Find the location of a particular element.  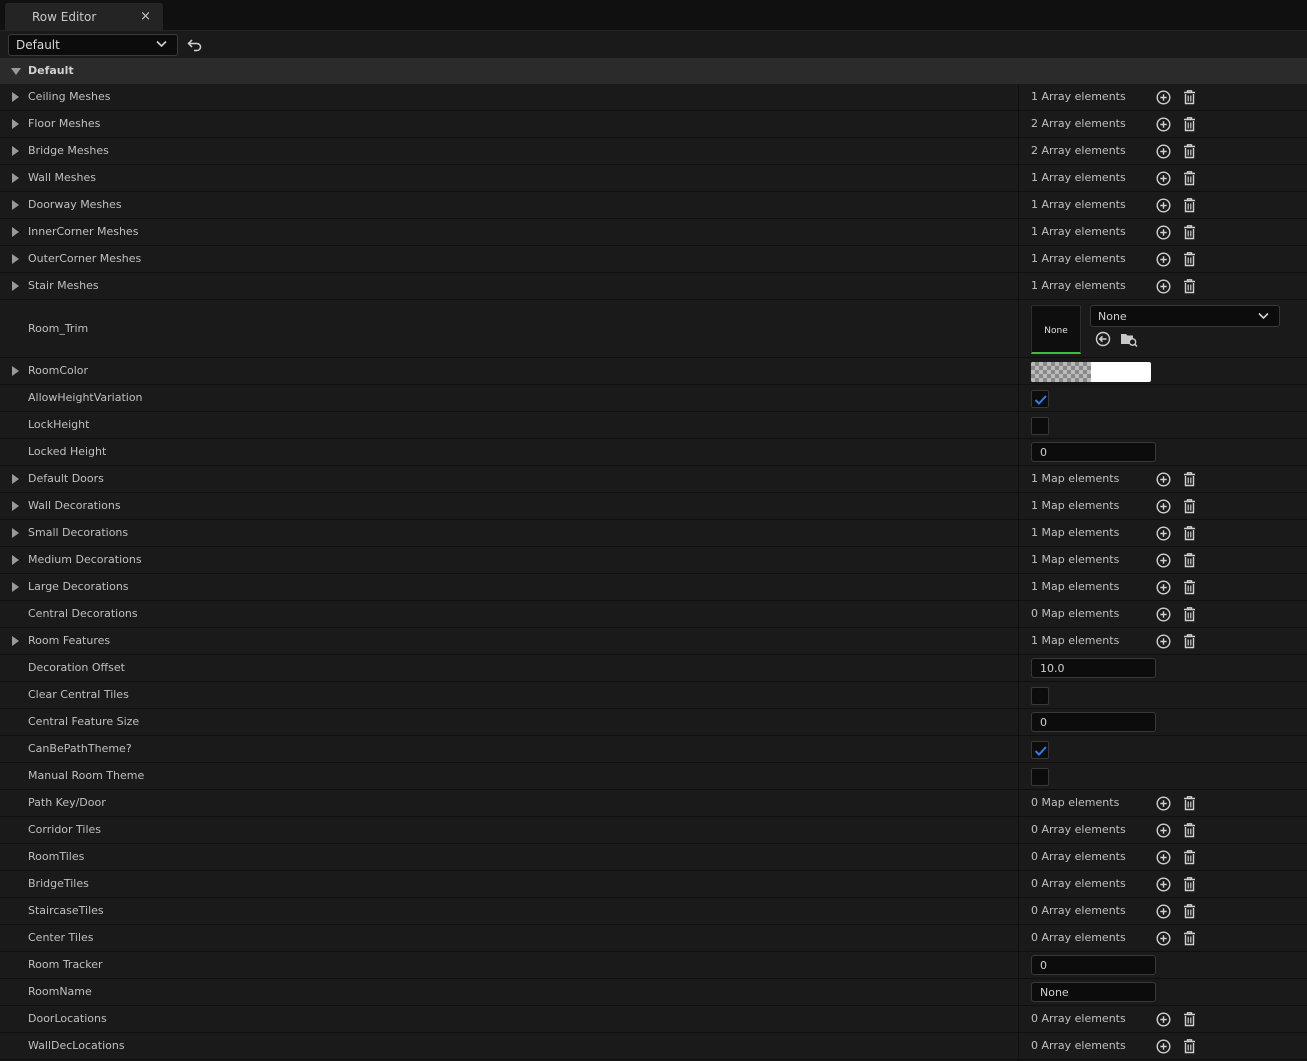

category-header-default: Default is located at coordinates (653, 71).